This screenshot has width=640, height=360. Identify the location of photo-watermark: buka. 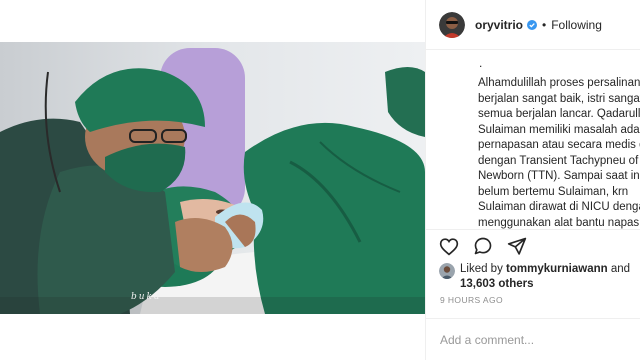
(146, 297).